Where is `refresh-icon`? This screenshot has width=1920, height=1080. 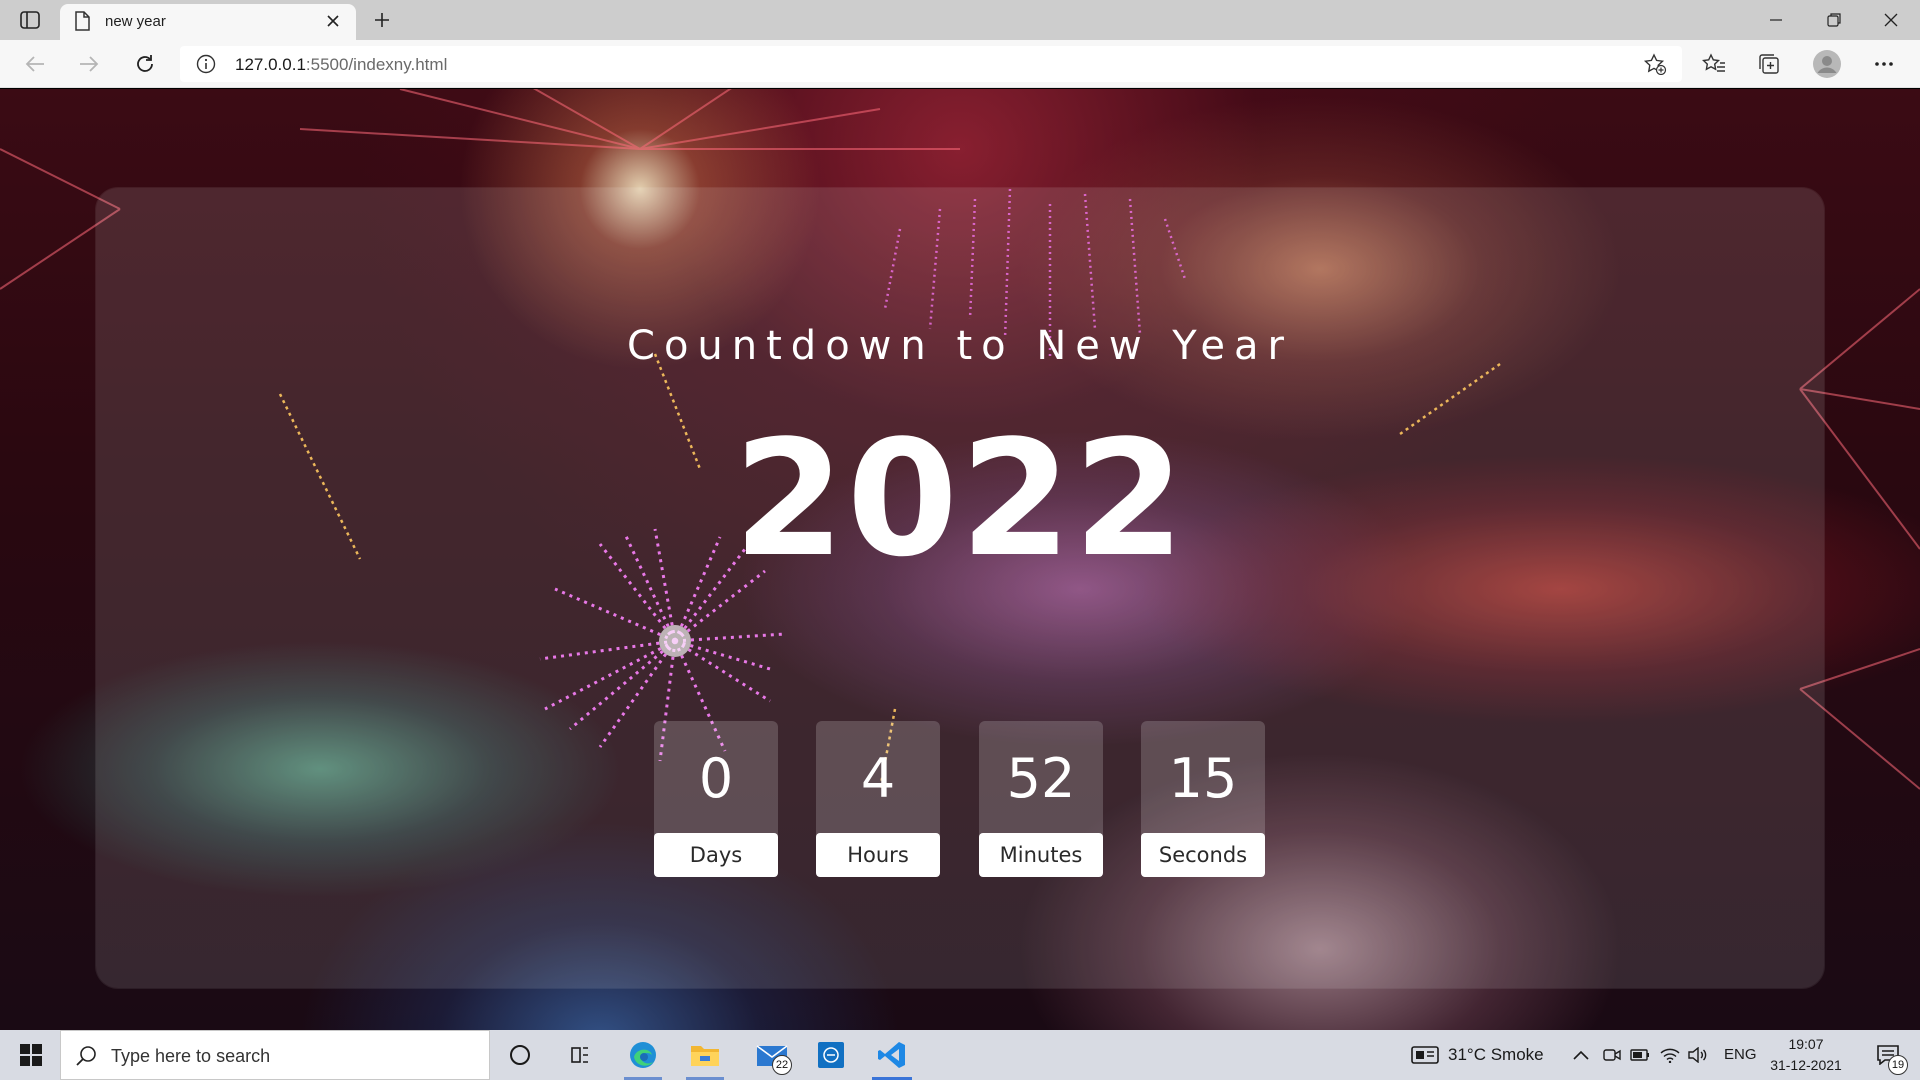
refresh-icon is located at coordinates (145, 64).